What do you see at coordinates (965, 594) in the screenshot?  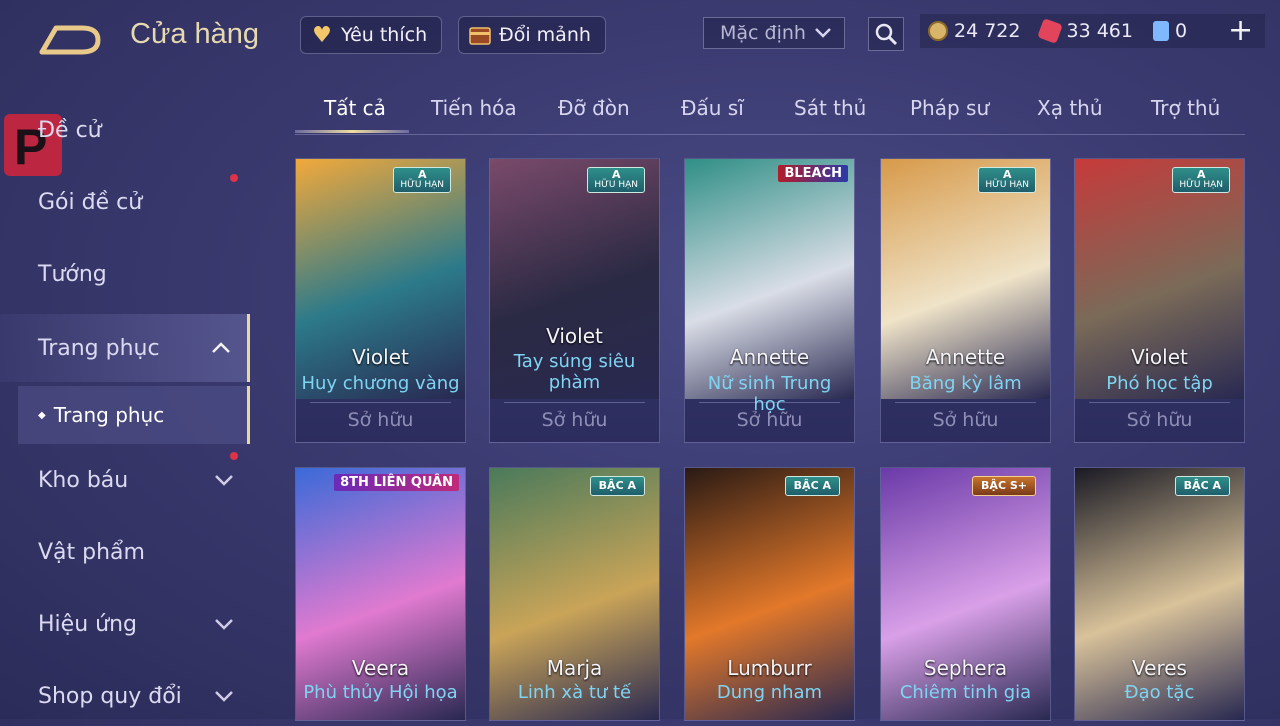 I see `skin-card: BẬC S+ Sephera Chiêm tinh gia` at bounding box center [965, 594].